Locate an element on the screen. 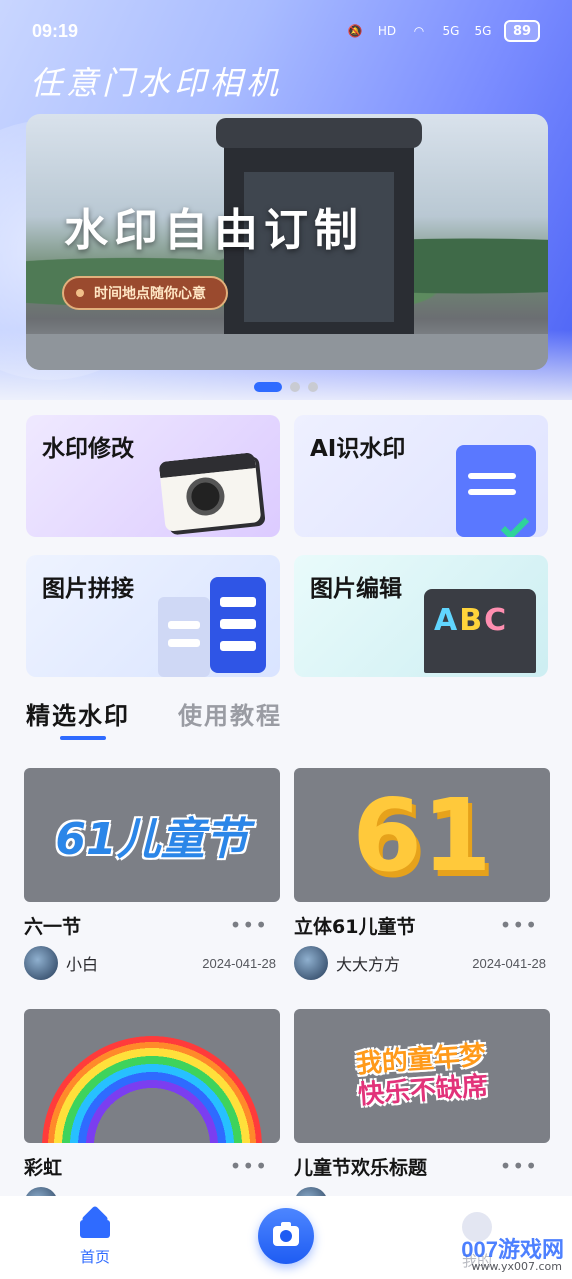 The image size is (572, 1279). status-icons: 🔕 HD ◠ 5G 5G 89 is located at coordinates (442, 31).